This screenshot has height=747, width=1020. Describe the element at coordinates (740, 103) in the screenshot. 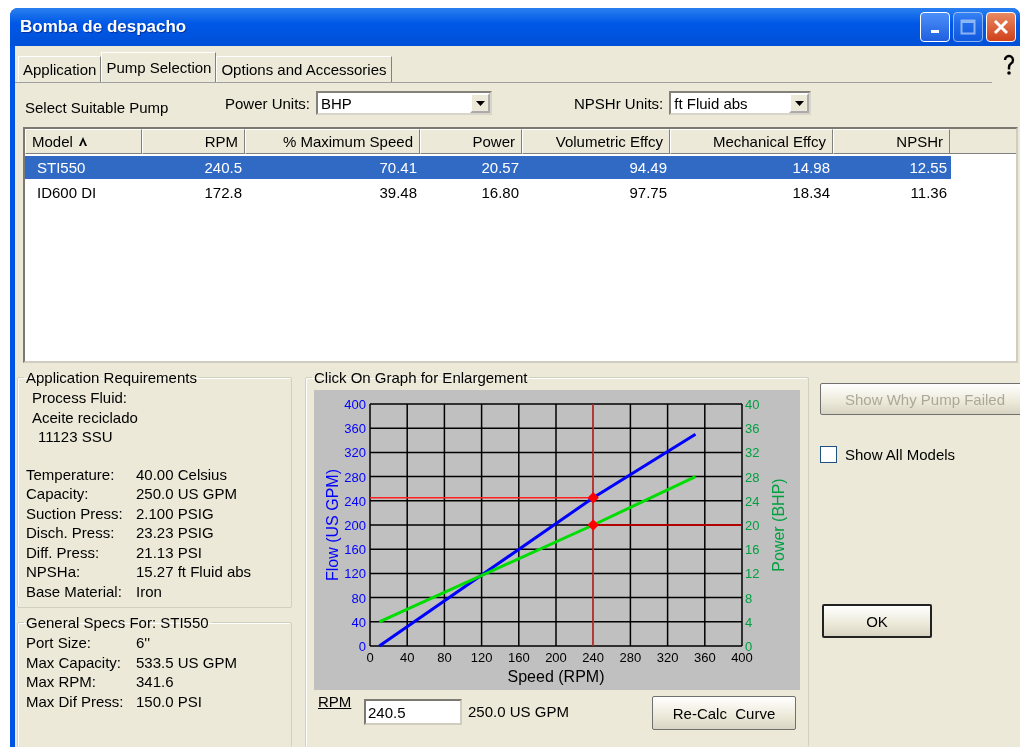

I see `npshr-units-dropdown: ft Fluid abs` at that location.